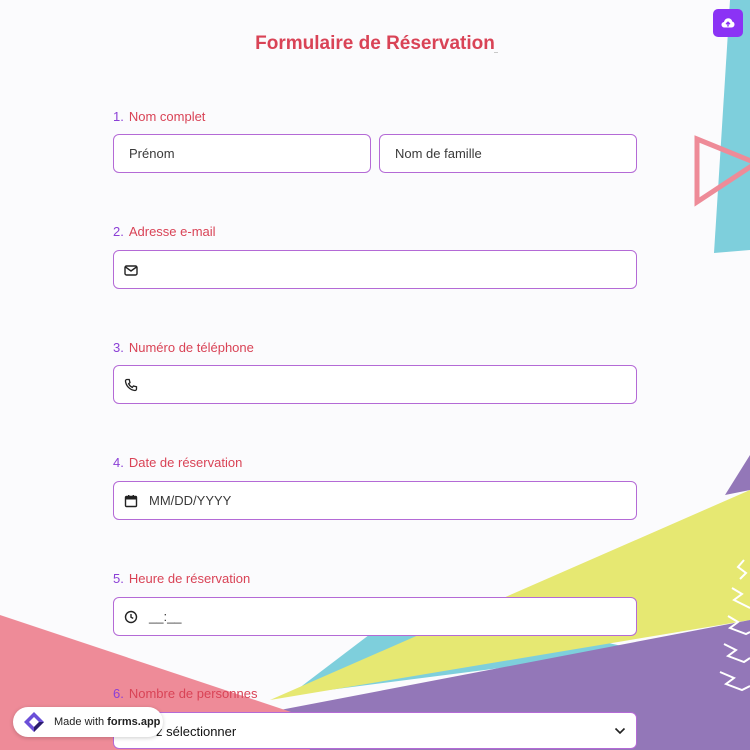  What do you see at coordinates (242, 153) in the screenshot?
I see `first-name-field: Prénom` at bounding box center [242, 153].